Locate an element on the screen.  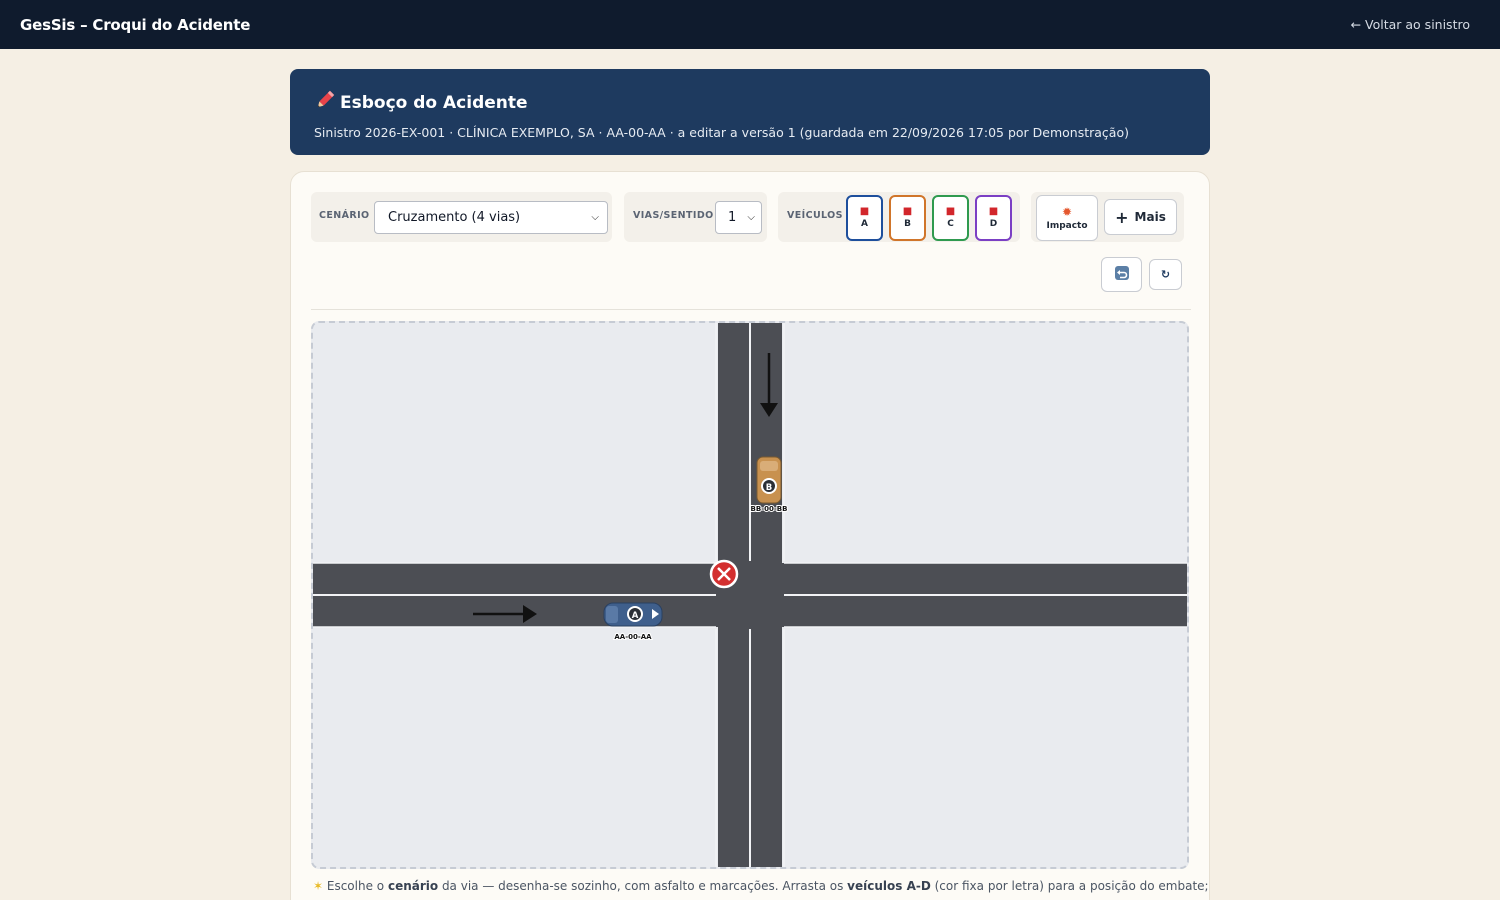
impact-icon: ✹ is located at coordinates (1067, 211).